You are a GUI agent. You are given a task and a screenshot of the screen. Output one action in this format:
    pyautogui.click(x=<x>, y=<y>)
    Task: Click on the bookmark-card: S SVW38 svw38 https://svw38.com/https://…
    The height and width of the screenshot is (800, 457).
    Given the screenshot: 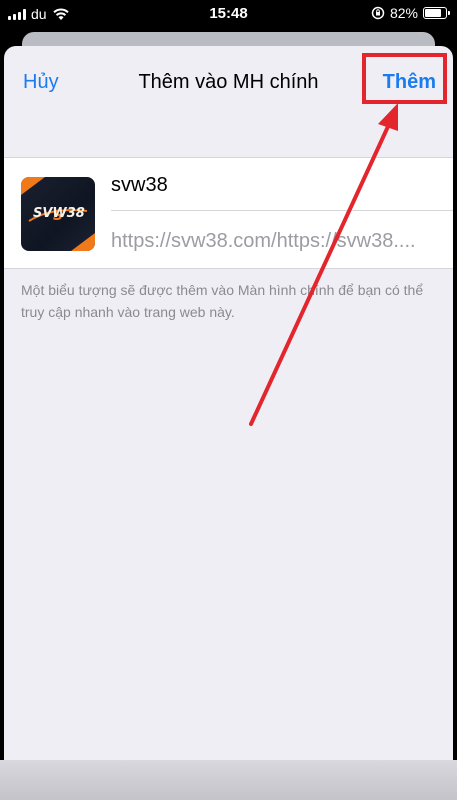 What is the action you would take?
    pyautogui.click(x=228, y=213)
    